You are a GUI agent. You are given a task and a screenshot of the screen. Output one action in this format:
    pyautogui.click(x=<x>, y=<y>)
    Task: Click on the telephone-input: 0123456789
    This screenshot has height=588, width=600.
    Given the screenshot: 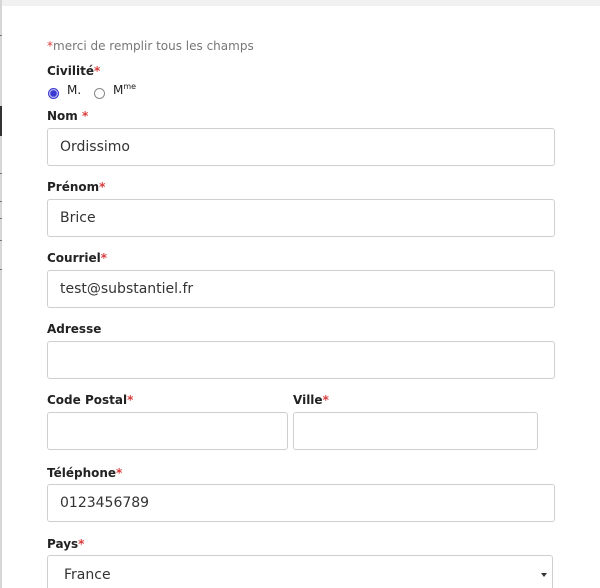 What is the action you would take?
    pyautogui.click(x=301, y=503)
    